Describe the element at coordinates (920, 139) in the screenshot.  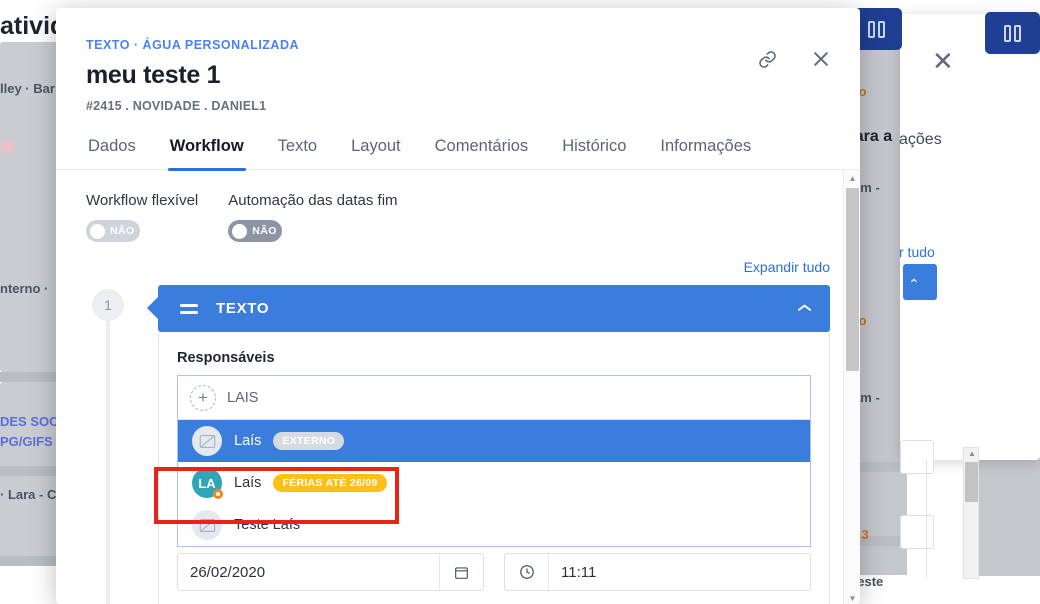
I see `ghost-tab-label: ações` at that location.